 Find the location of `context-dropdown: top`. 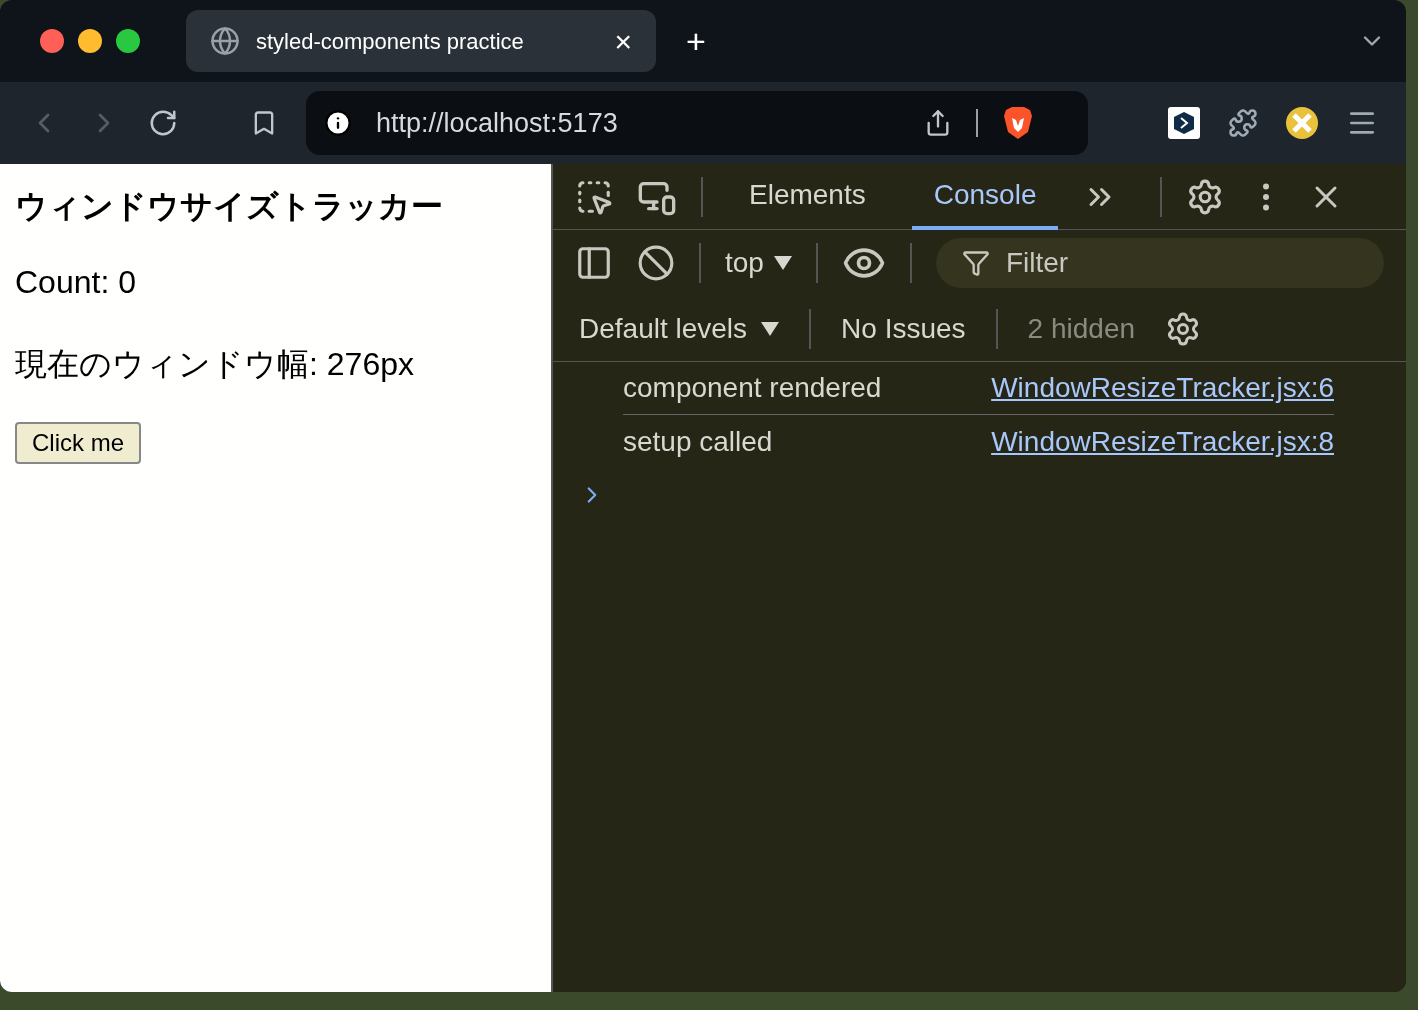

context-dropdown: top is located at coordinates (758, 263).